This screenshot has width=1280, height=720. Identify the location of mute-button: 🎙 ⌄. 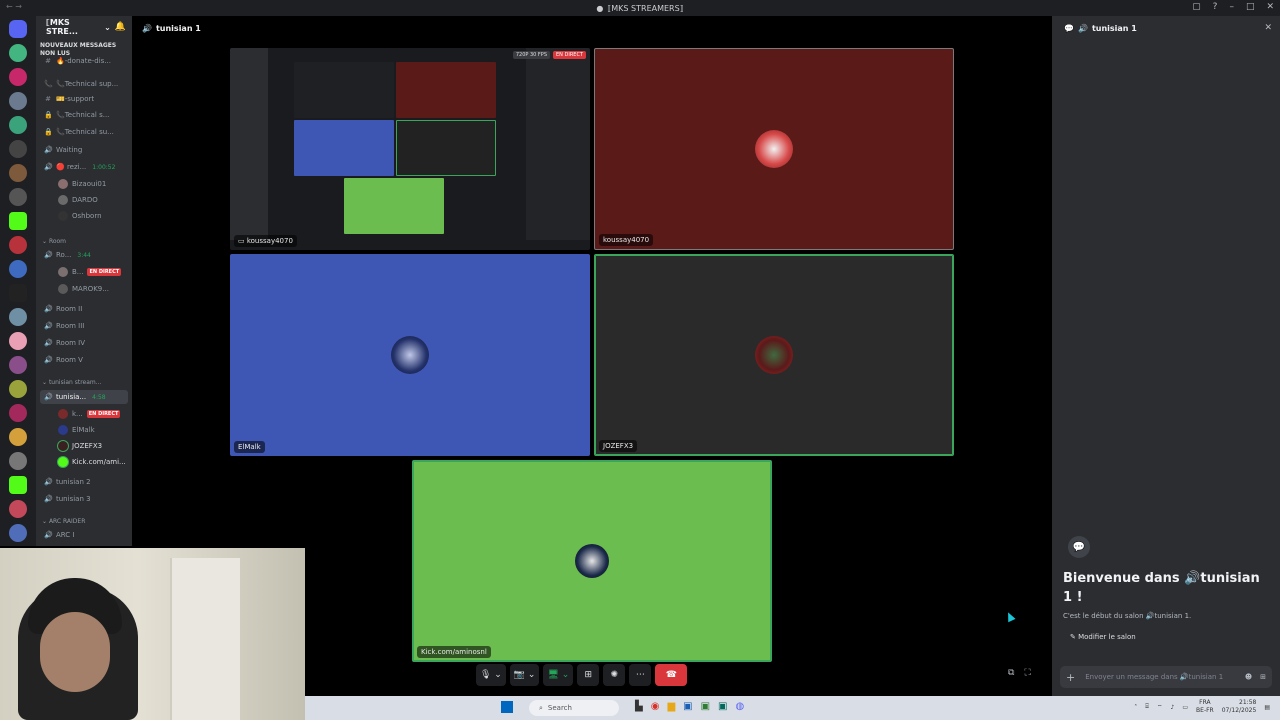
(491, 675).